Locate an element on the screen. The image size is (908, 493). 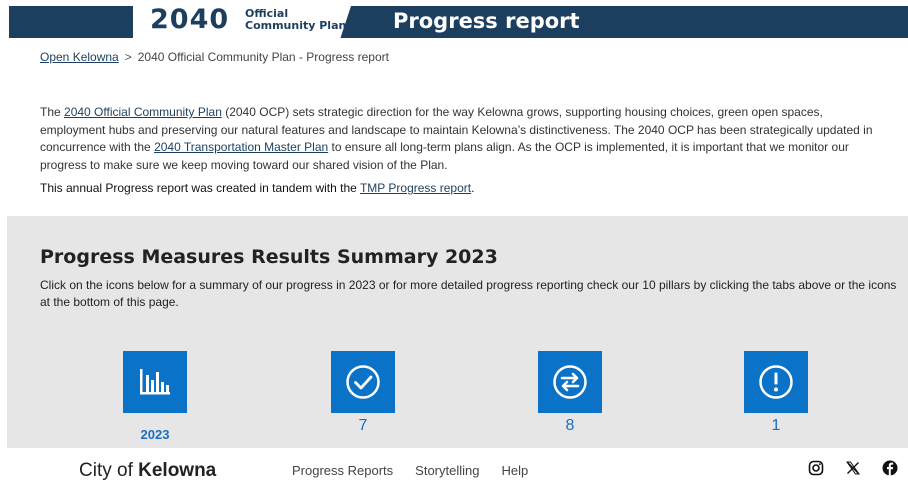
check-circle-icon is located at coordinates (363, 382).